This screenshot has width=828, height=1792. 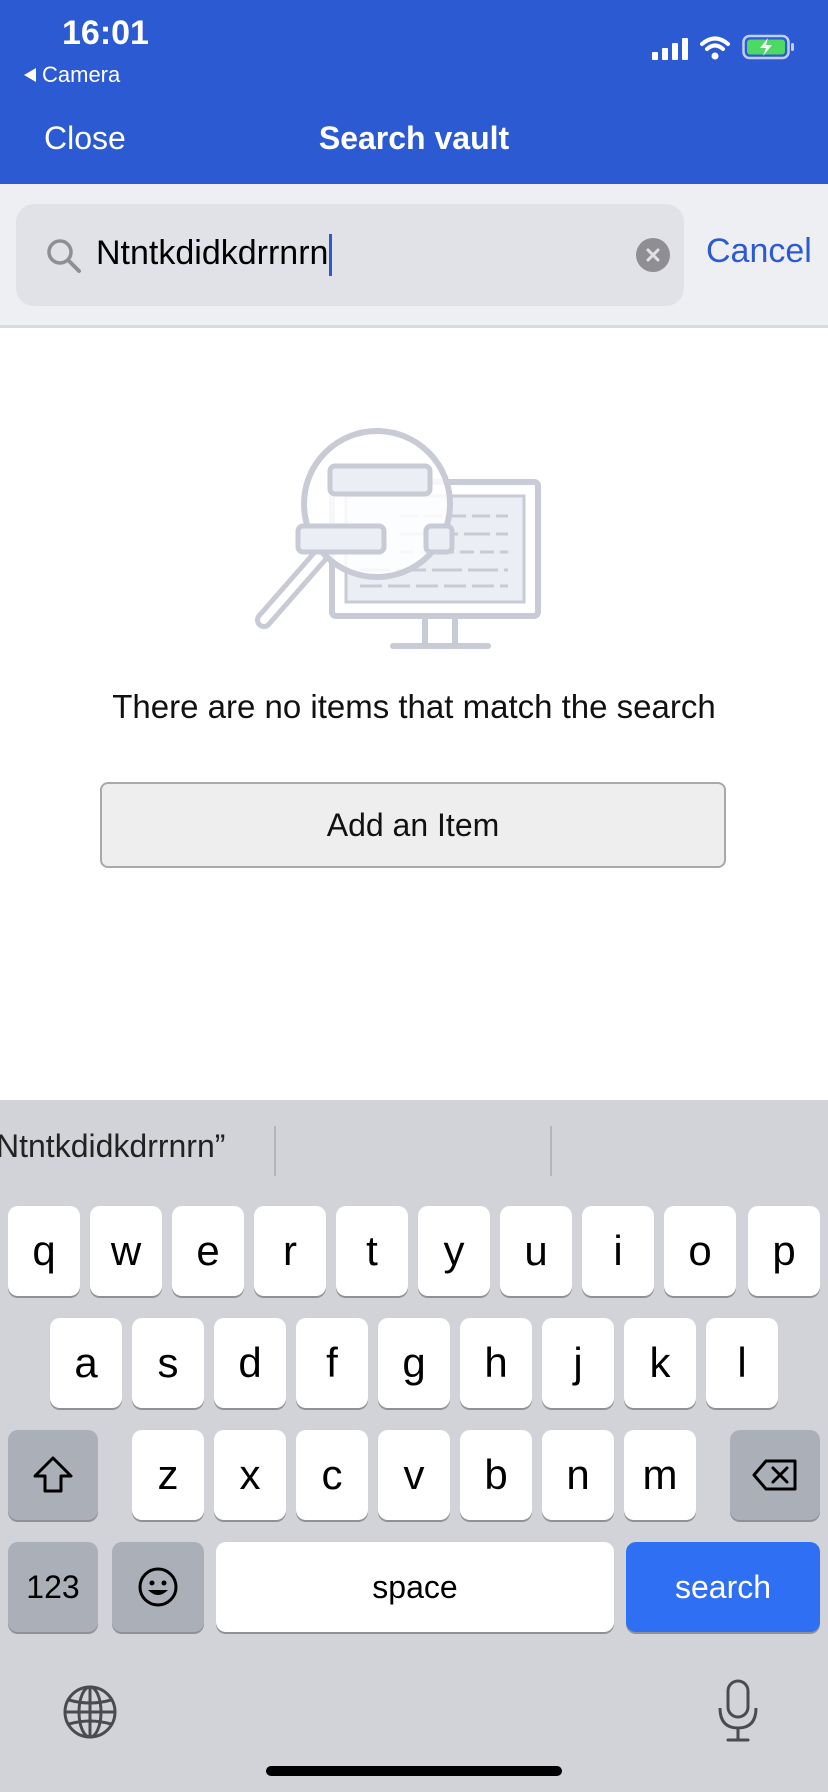 I want to click on key-d: d, so click(x=250, y=1363).